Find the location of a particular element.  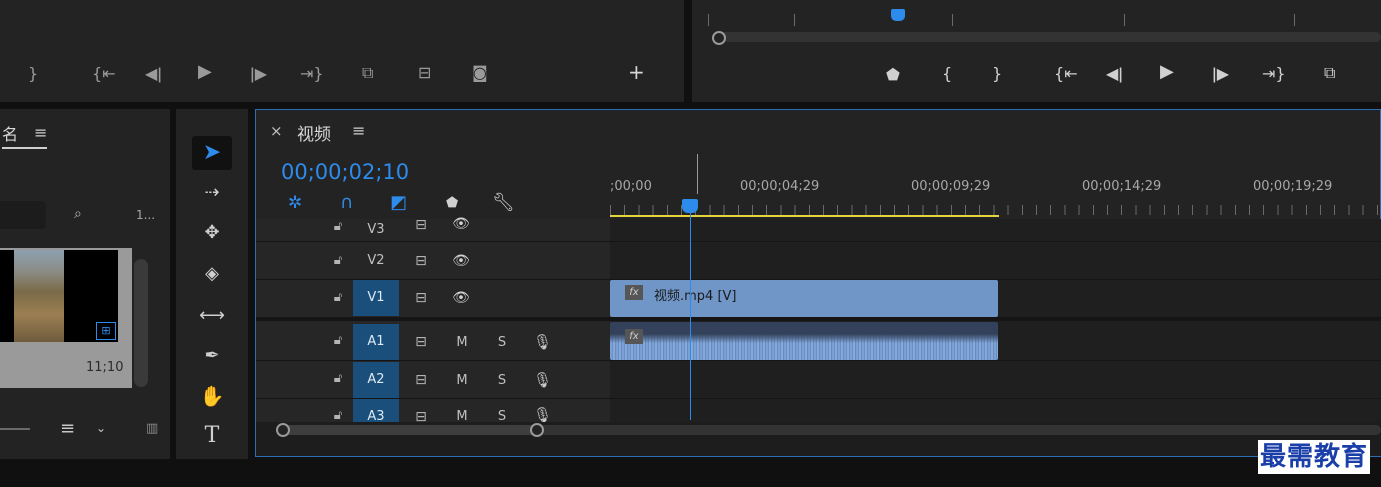

camera-icon: ◙ is located at coordinates (480, 73).